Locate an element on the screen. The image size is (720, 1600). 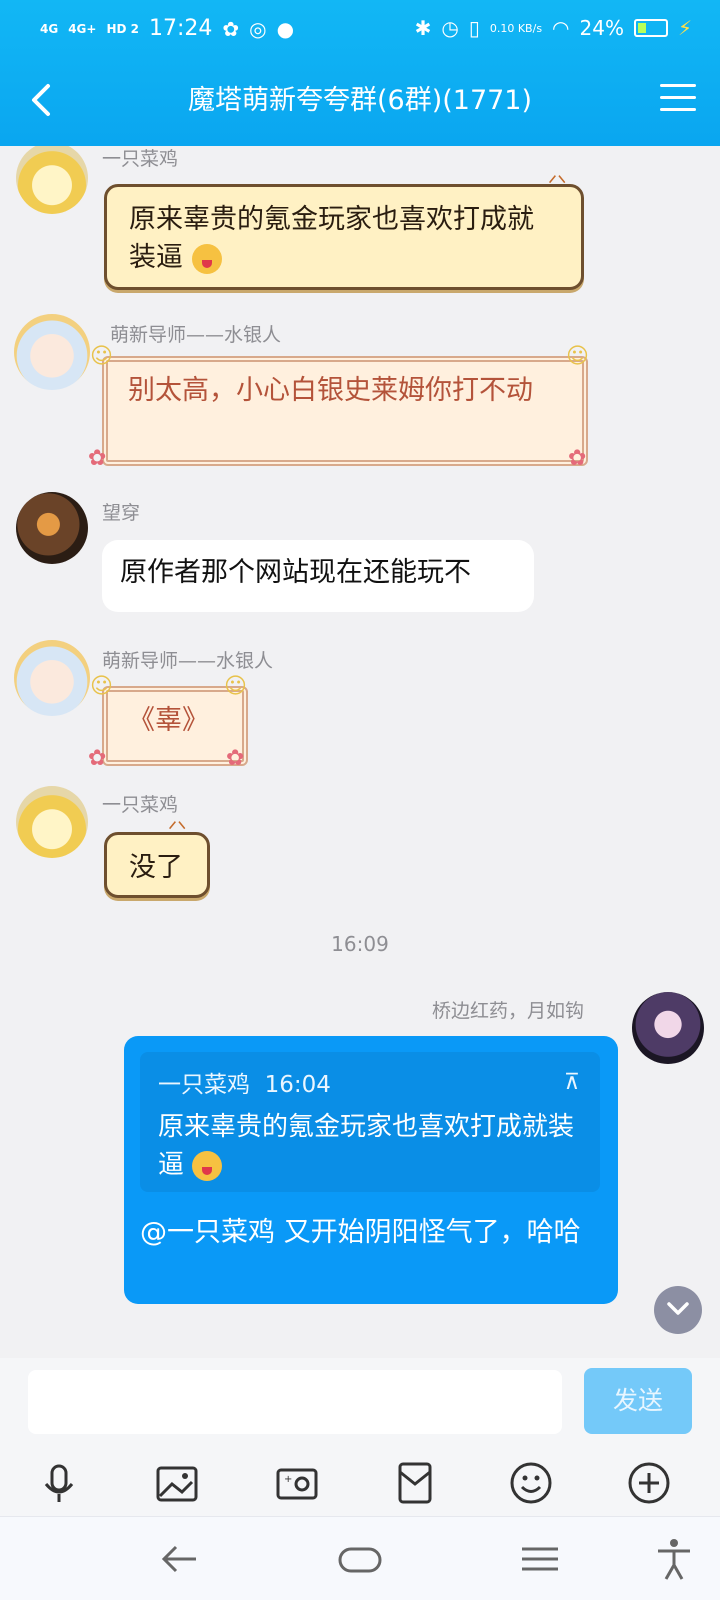
my-avatar is located at coordinates (668, 1028).